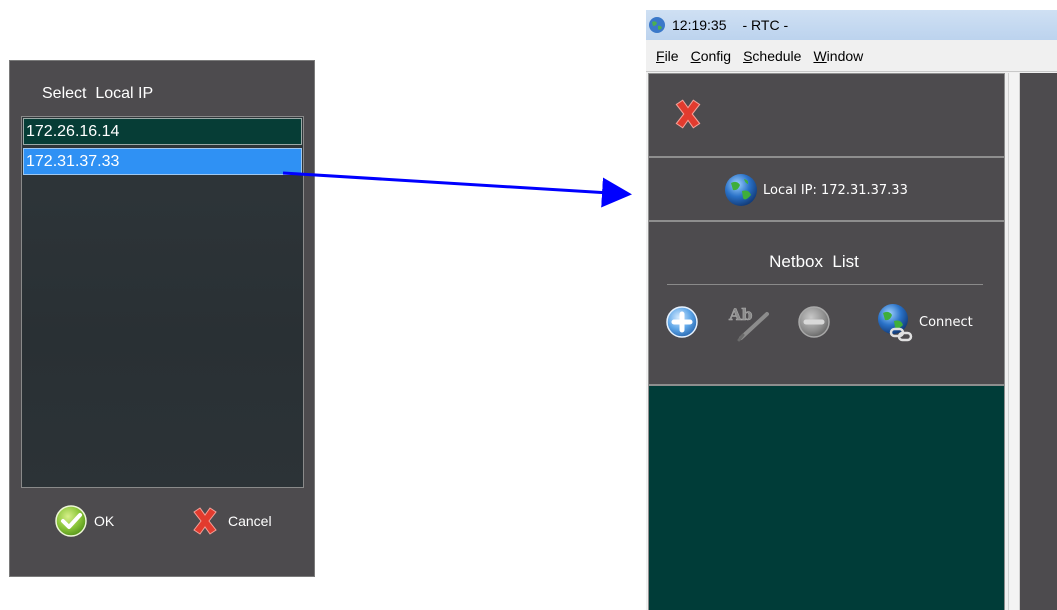 Image resolution: width=1057 pixels, height=610 pixels. Describe the element at coordinates (814, 261) in the screenshot. I see `netbox-list-title: Netbox List` at that location.